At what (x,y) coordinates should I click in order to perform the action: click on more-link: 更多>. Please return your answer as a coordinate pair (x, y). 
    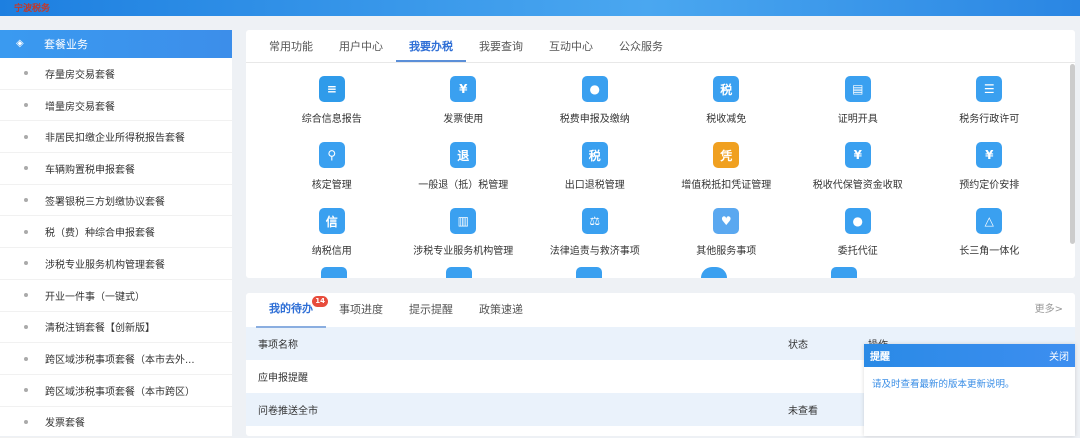
    Looking at the image, I should click on (1049, 310).